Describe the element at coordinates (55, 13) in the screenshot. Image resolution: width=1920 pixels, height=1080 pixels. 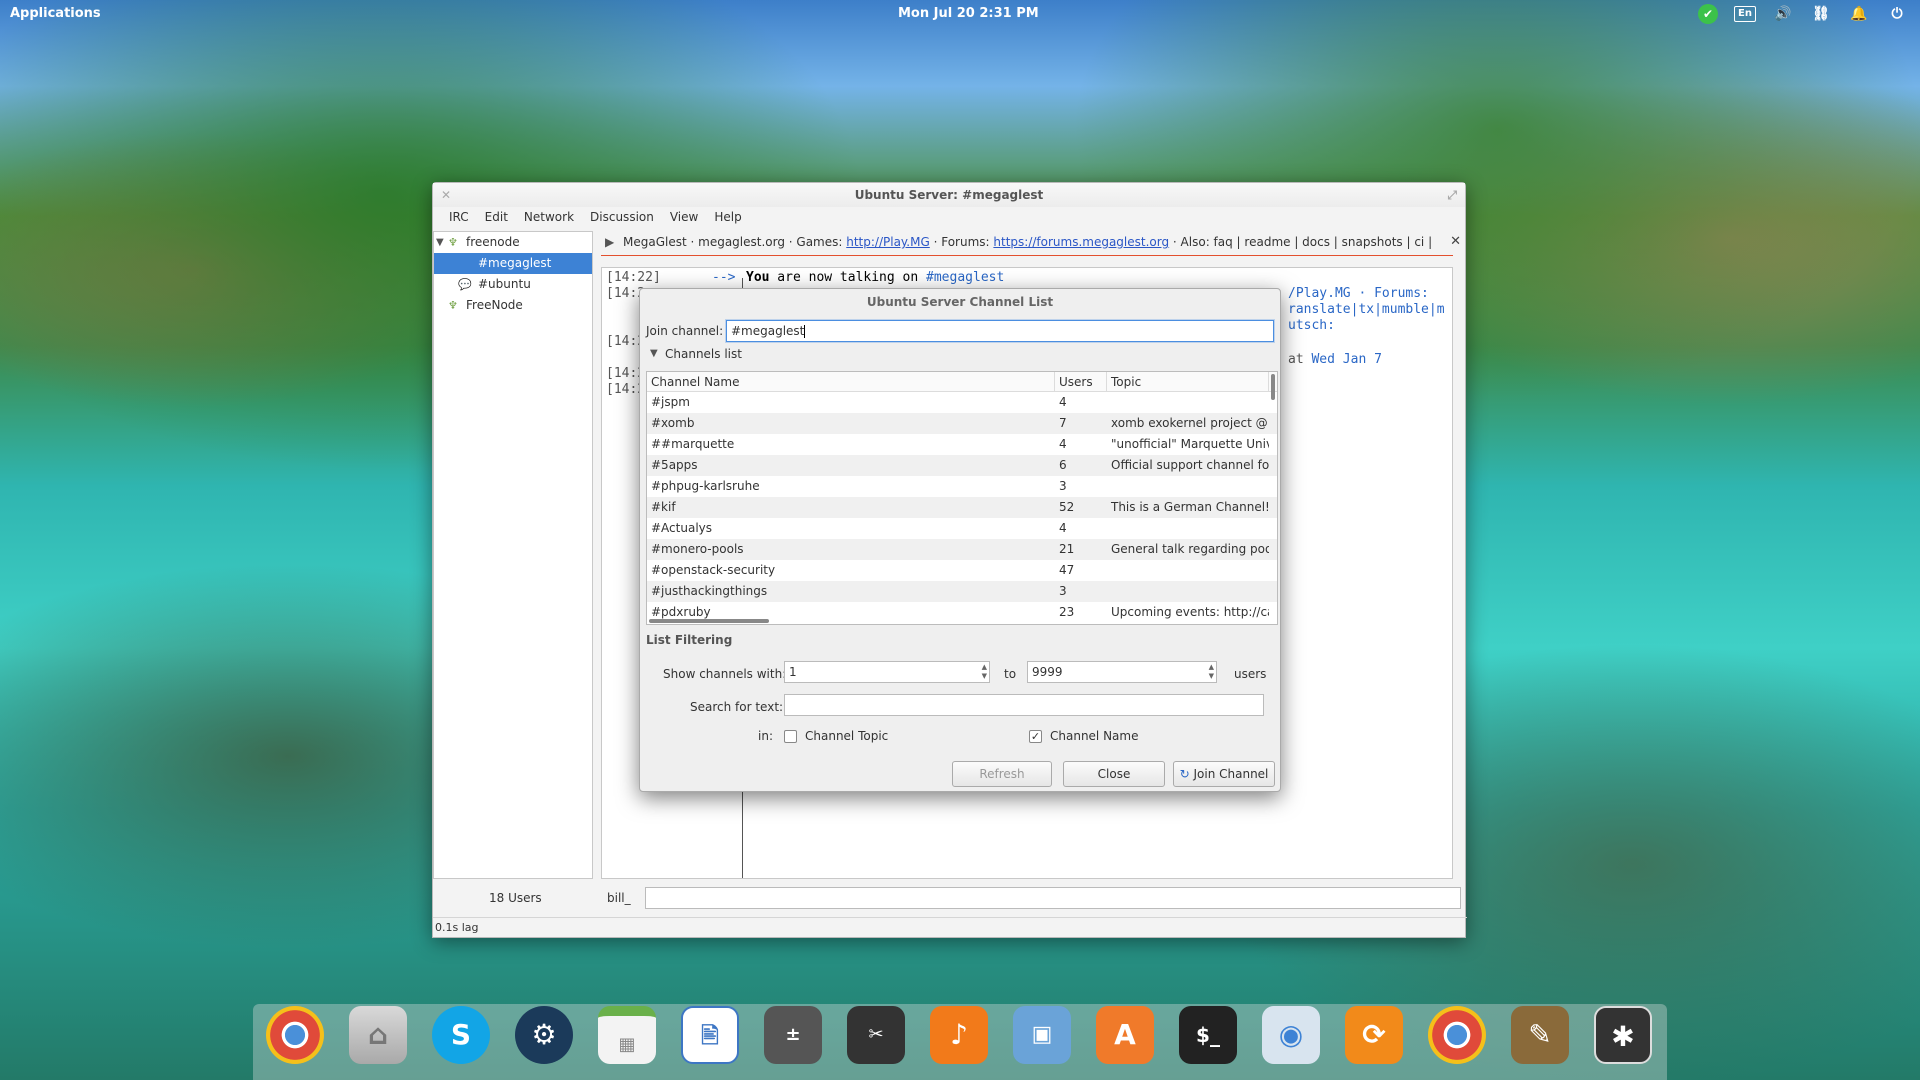
I see `applications-menu: Applications` at that location.